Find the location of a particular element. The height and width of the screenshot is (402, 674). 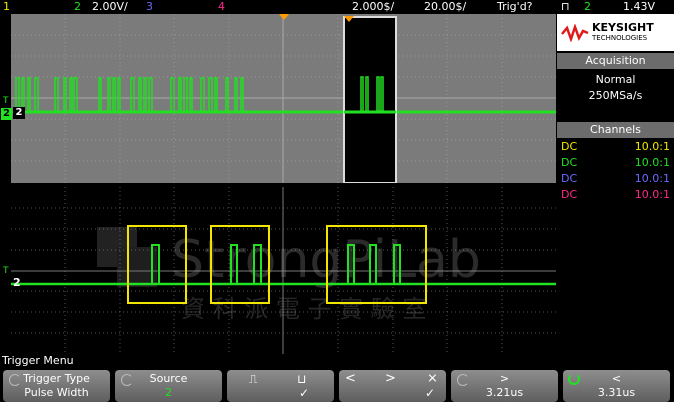

acquisition-panel: Normal 250MSa/s is located at coordinates (615, 95).